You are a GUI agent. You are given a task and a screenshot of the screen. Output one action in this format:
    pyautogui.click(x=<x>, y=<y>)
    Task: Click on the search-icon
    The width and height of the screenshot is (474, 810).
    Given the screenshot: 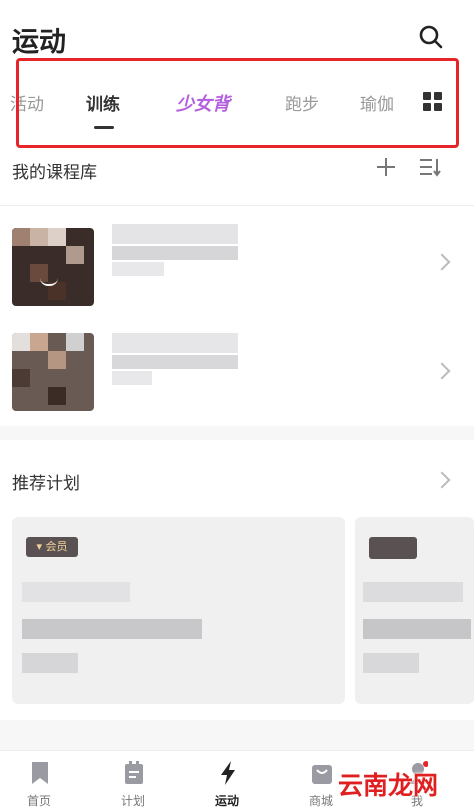 What is the action you would take?
    pyautogui.click(x=431, y=37)
    